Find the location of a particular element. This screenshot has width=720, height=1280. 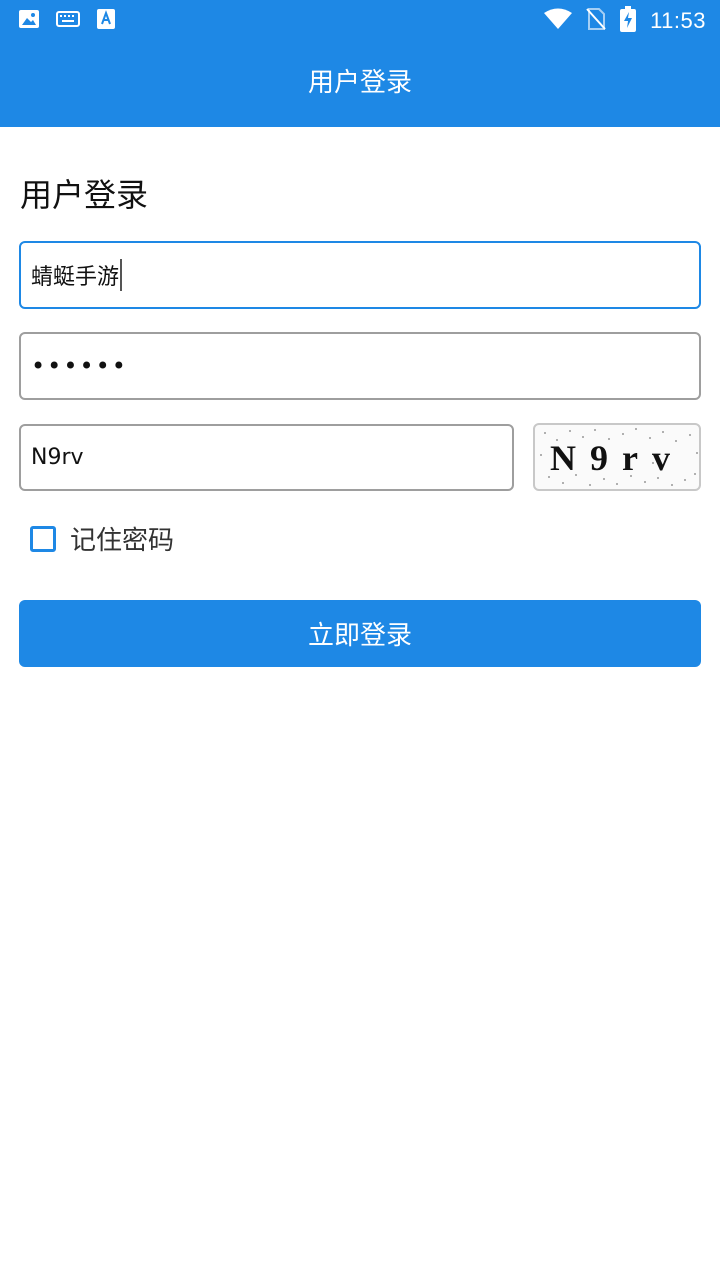

text-a-icon is located at coordinates (106, 21).